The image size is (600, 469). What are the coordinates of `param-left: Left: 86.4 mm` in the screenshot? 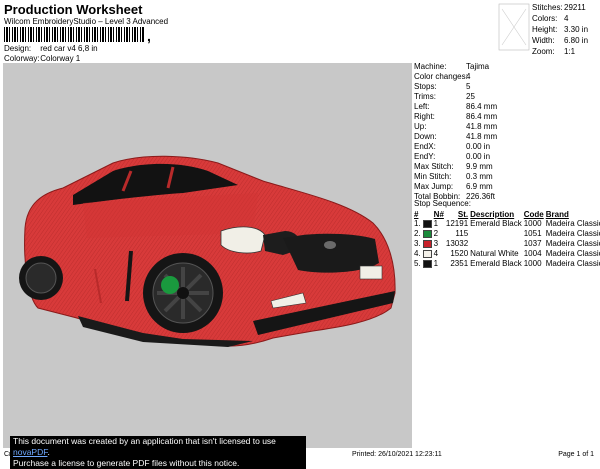 It's located at (456, 106).